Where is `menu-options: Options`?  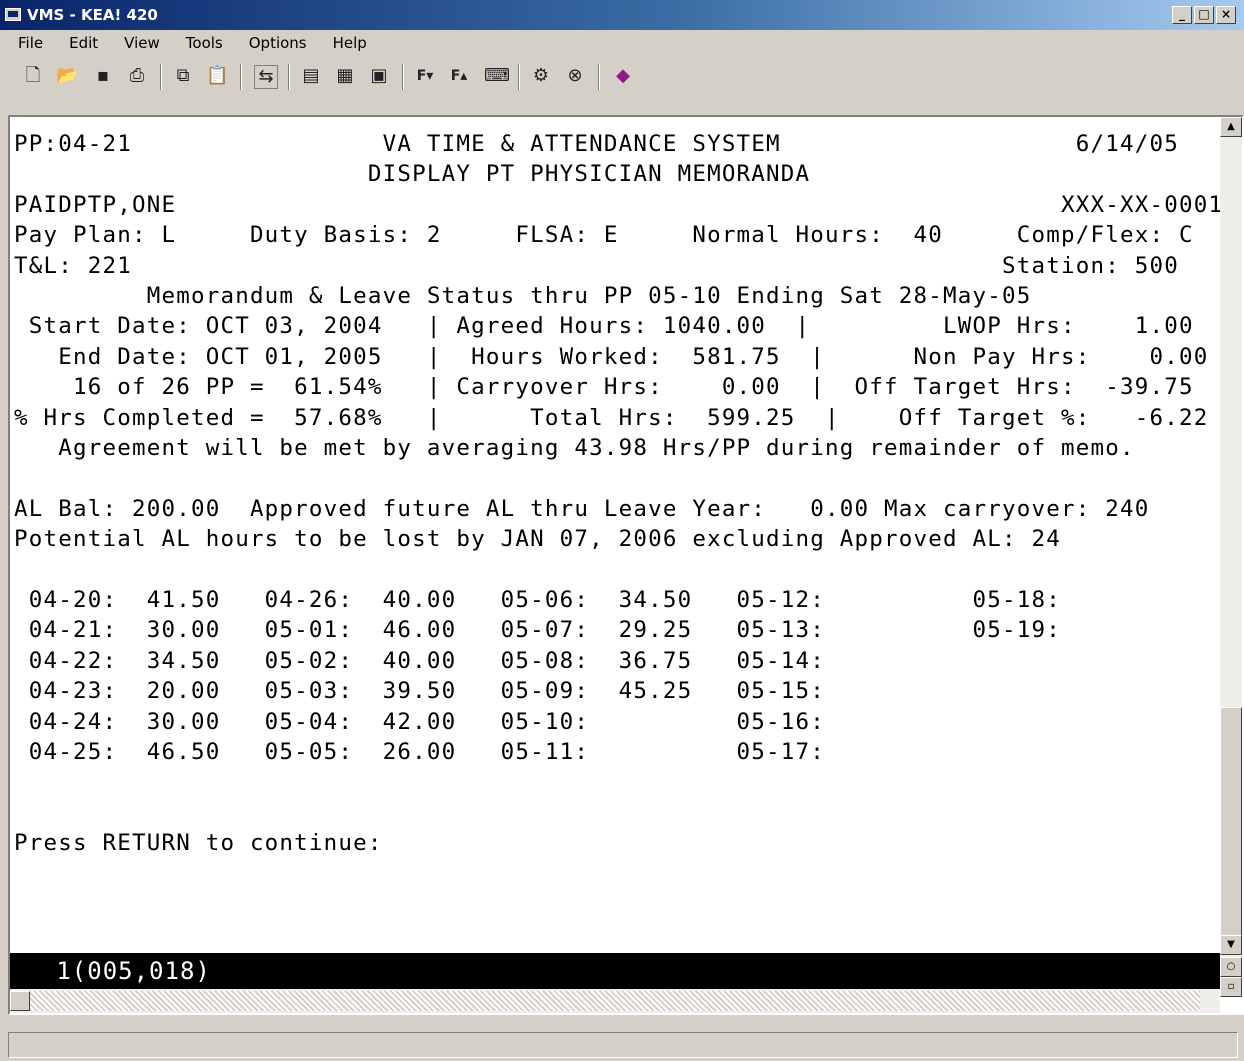
menu-options: Options is located at coordinates (273, 43).